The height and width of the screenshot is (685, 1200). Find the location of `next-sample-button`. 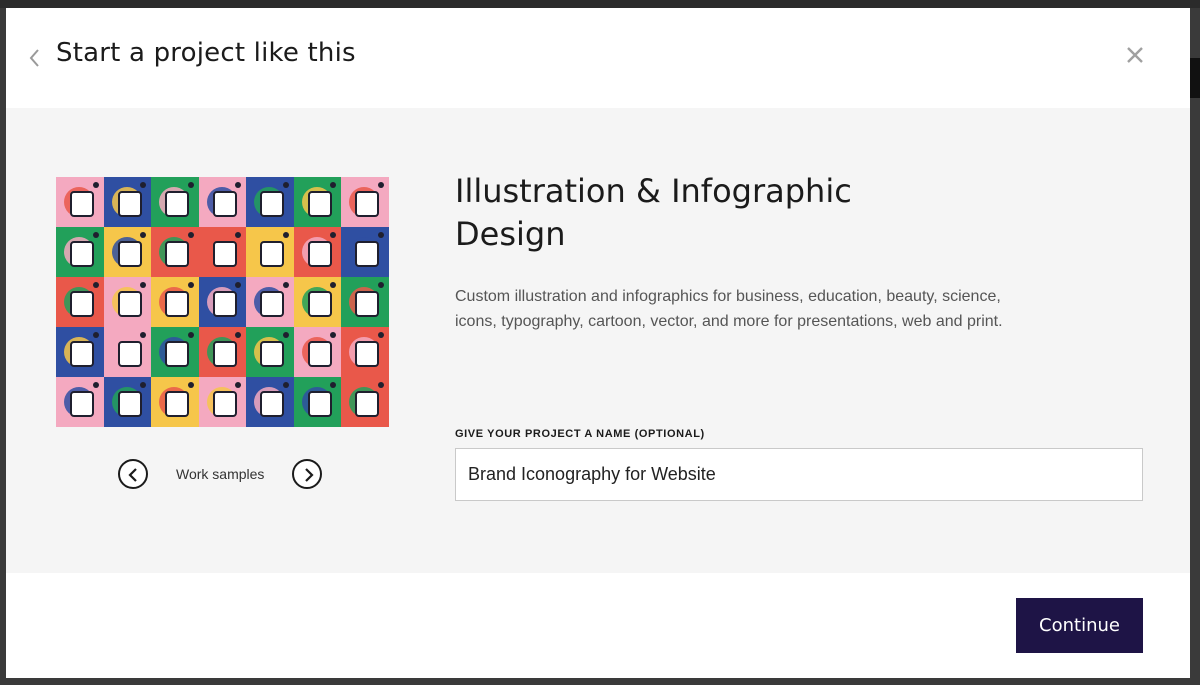

next-sample-button is located at coordinates (307, 474).